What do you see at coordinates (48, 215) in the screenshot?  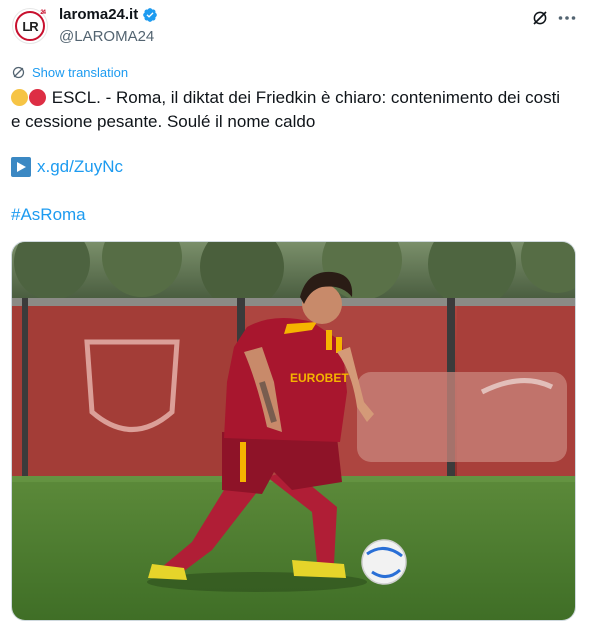 I see `hashtag-link: #AsRoma` at bounding box center [48, 215].